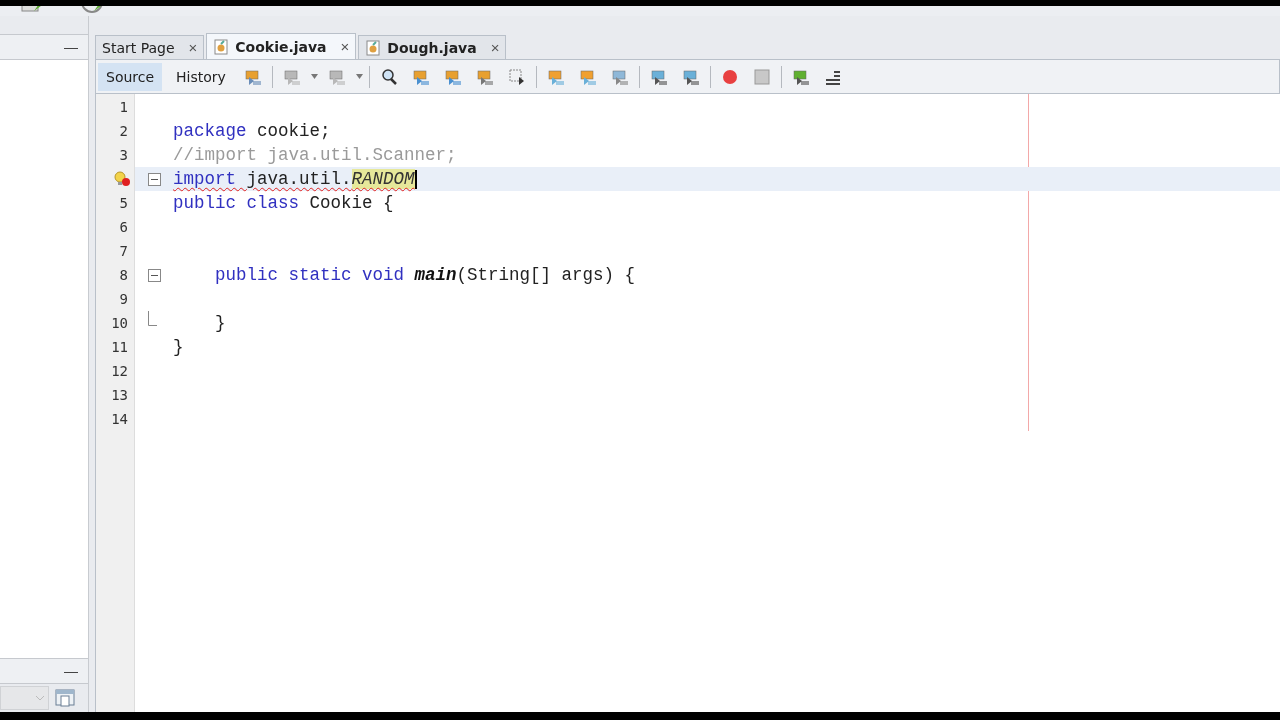  Describe the element at coordinates (516, 76) in the screenshot. I see `select-icon` at that location.